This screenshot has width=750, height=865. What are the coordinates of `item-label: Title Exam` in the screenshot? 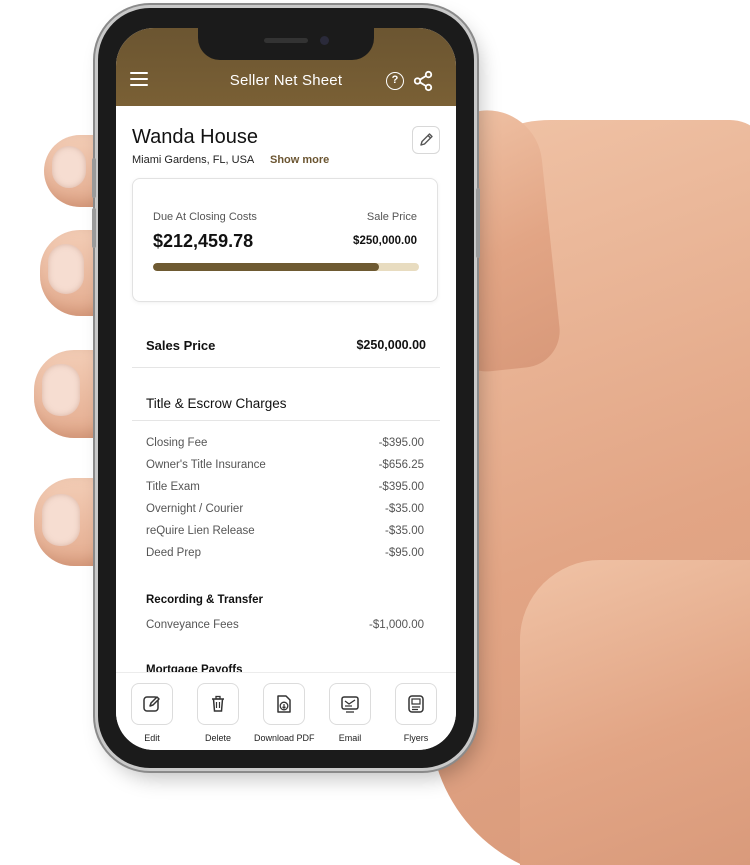 It's located at (173, 487).